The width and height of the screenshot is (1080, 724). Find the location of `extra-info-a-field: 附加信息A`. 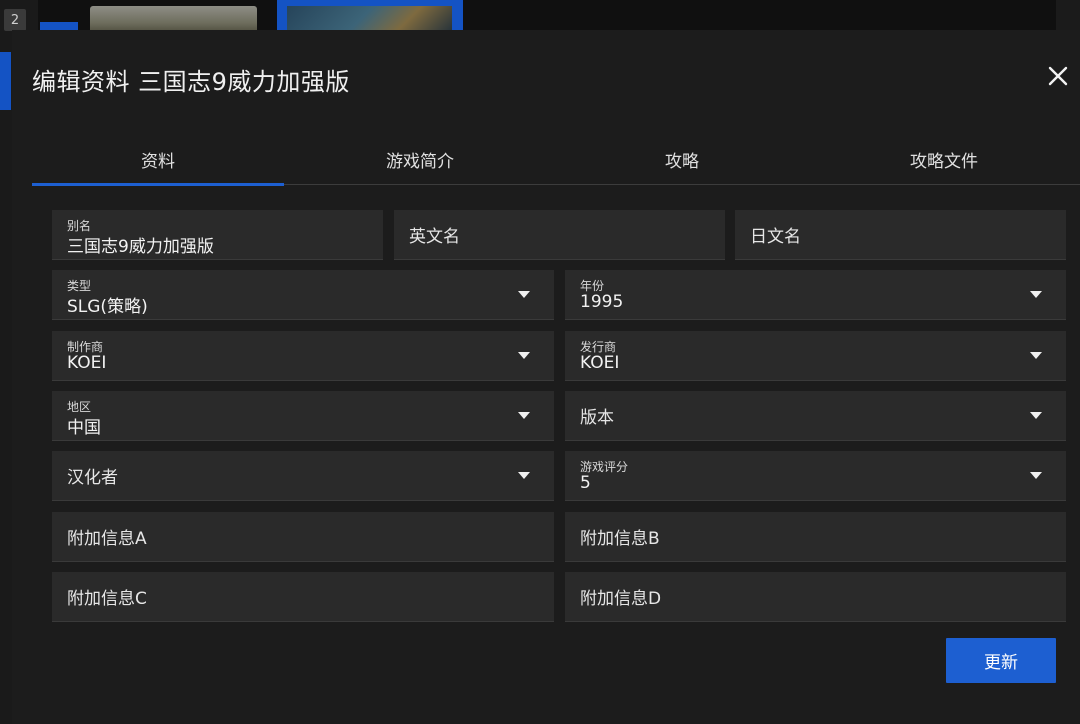

extra-info-a-field: 附加信息A is located at coordinates (303, 537).